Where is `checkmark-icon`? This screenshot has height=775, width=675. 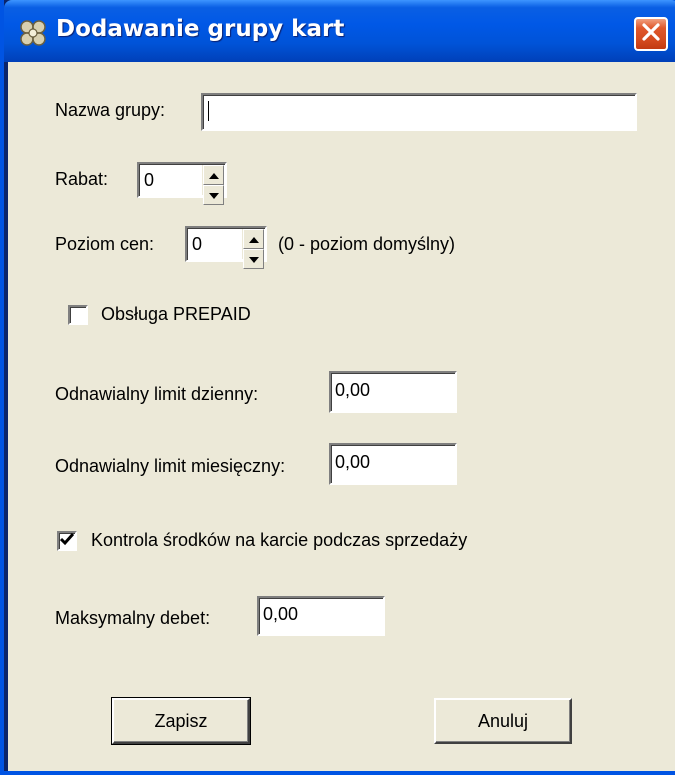
checkmark-icon is located at coordinates (67, 541).